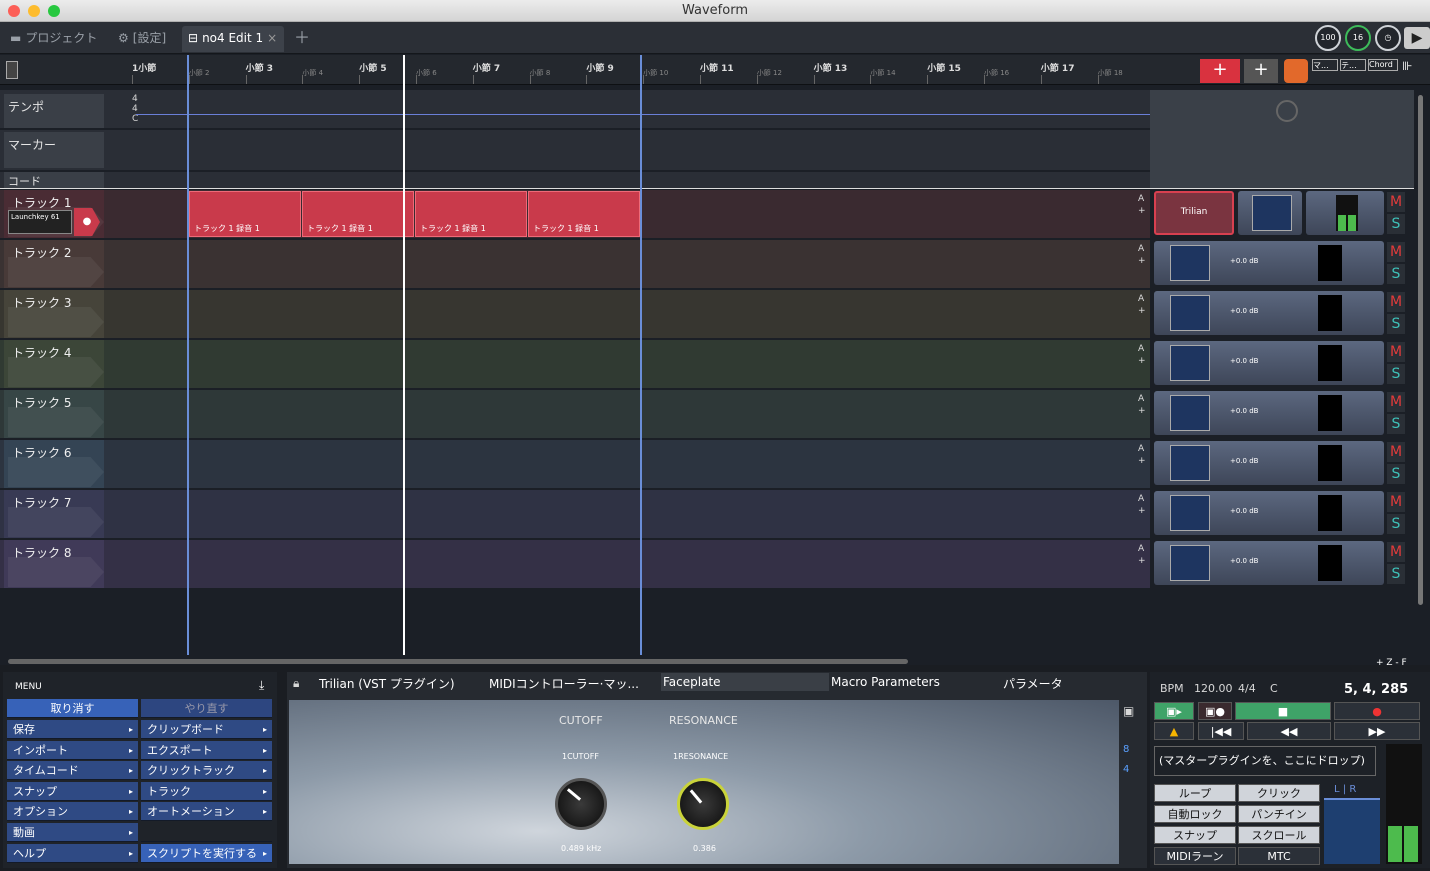  I want to click on download-icon: ⤓, so click(261, 685).